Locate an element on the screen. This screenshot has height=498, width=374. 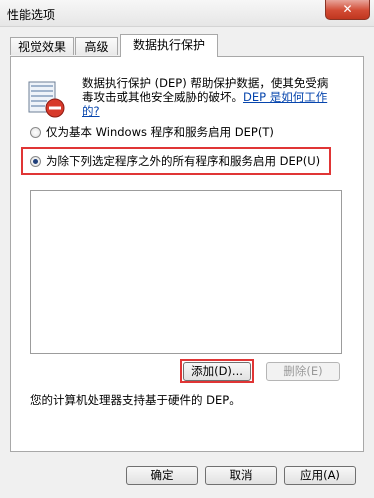
ok-button-label: 确定 is located at coordinates (162, 475).